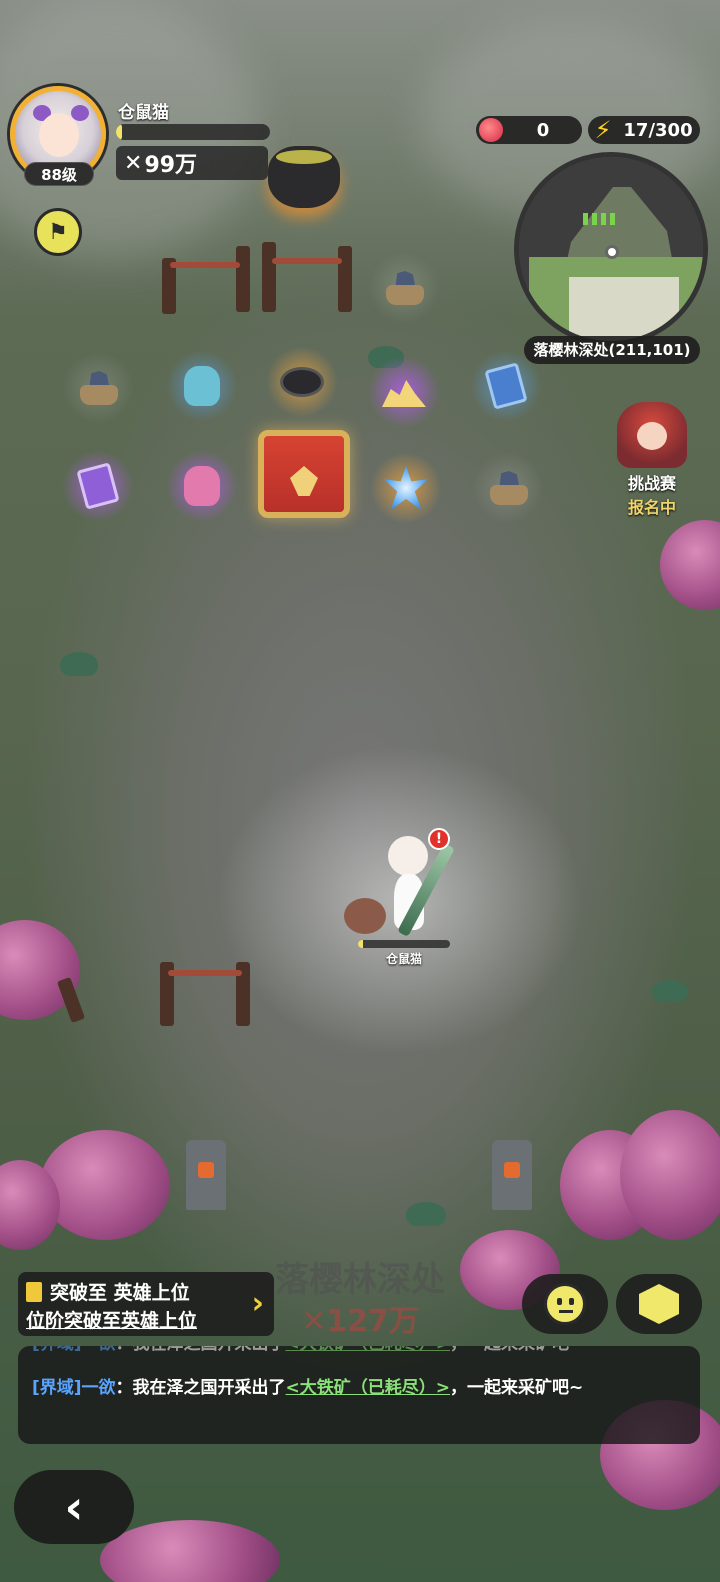 The width and height of the screenshot is (720, 1582). I want to click on player-head, so click(408, 856).